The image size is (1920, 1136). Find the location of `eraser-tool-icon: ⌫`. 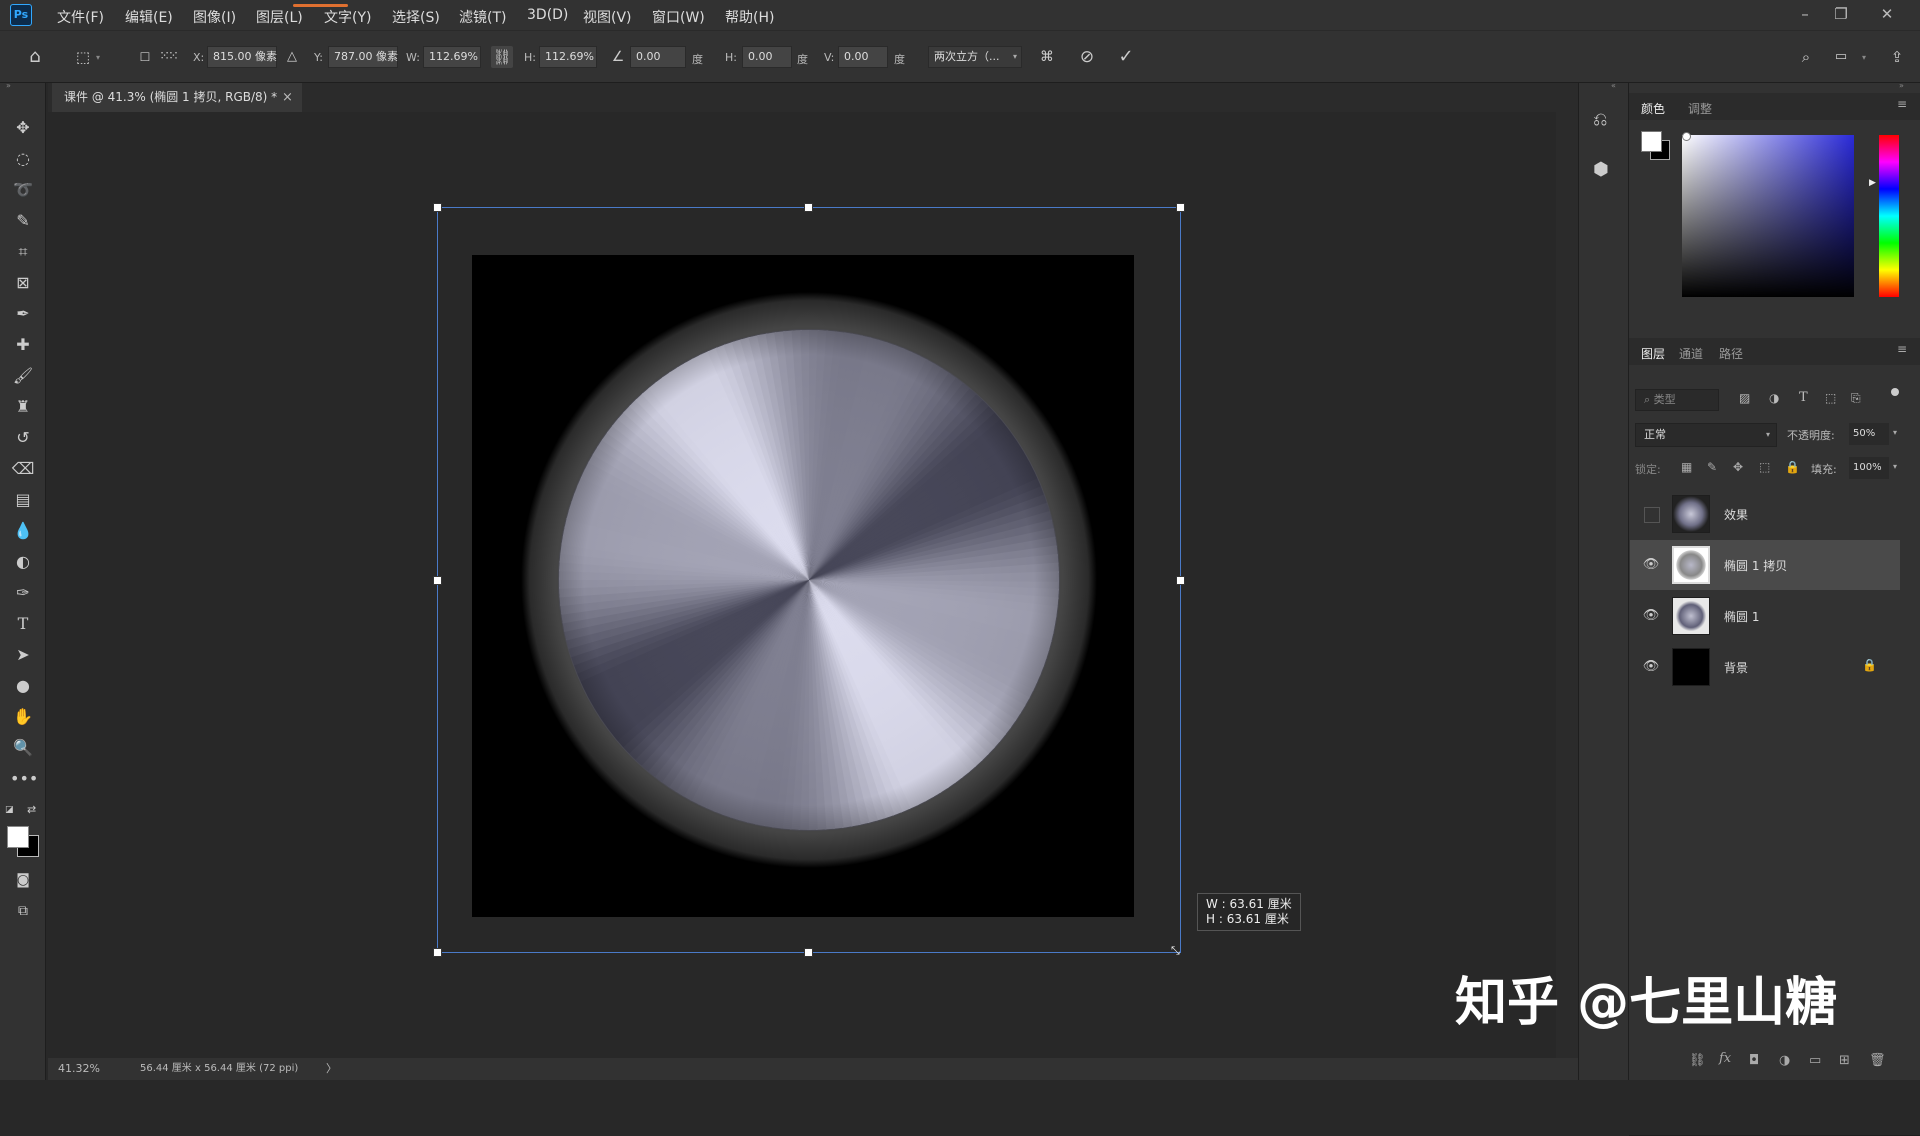

eraser-tool-icon: ⌫ is located at coordinates (23, 469).